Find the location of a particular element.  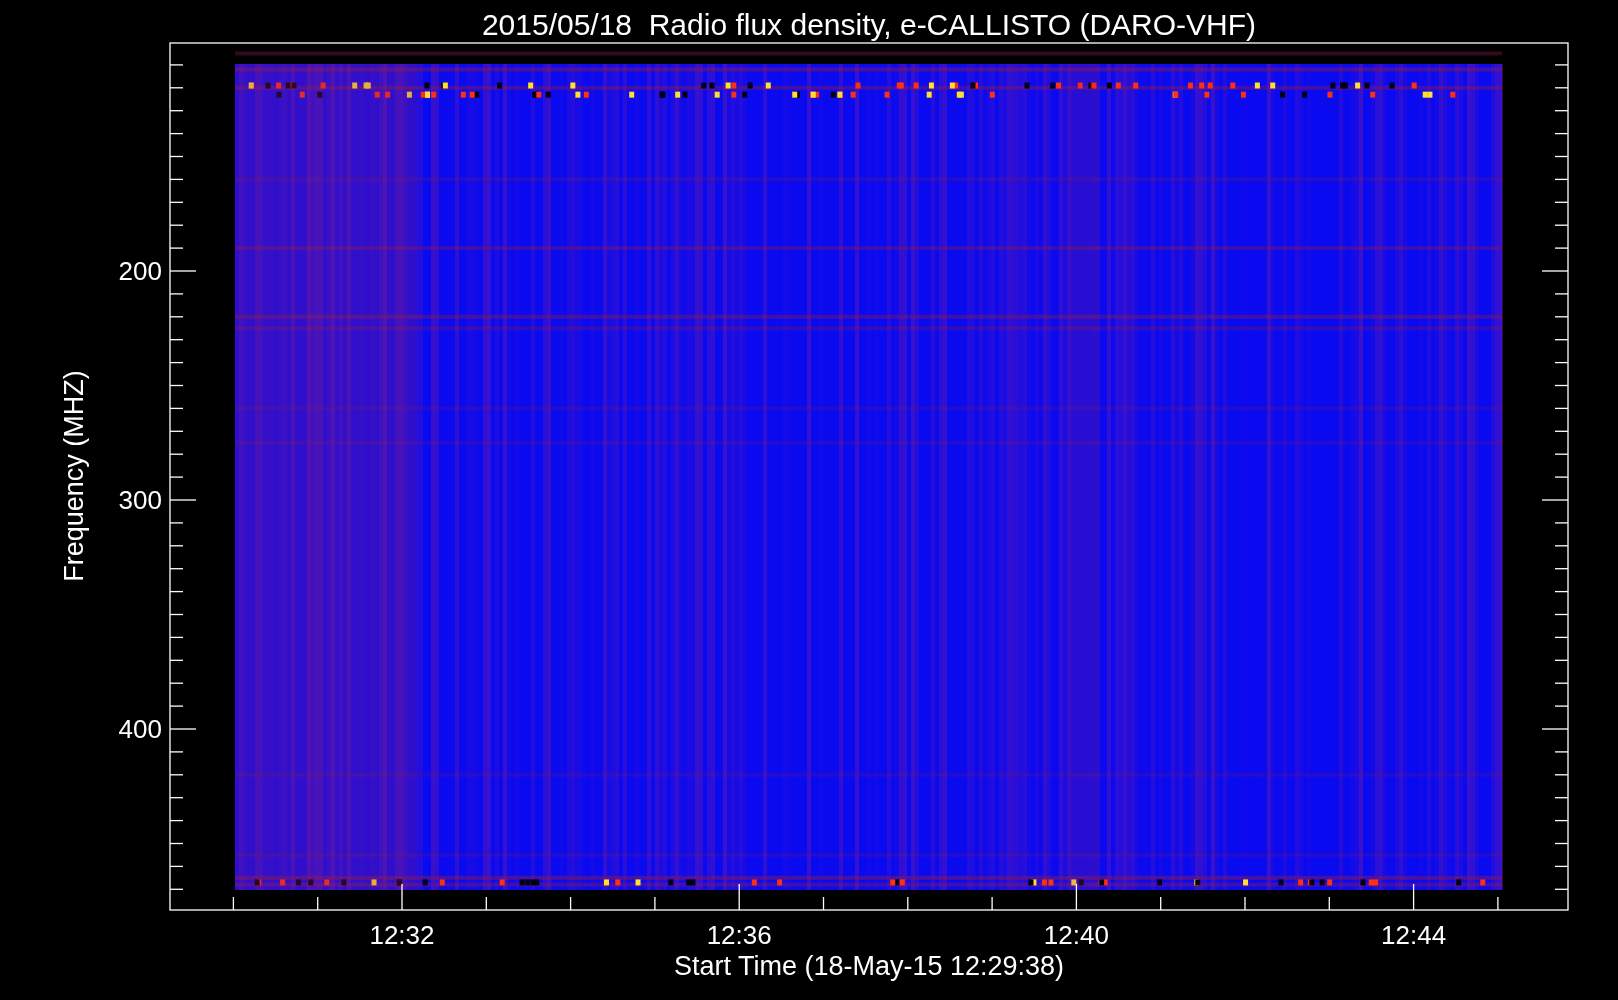

axis-label: Frequency (MHZ) is located at coordinates (74, 476).